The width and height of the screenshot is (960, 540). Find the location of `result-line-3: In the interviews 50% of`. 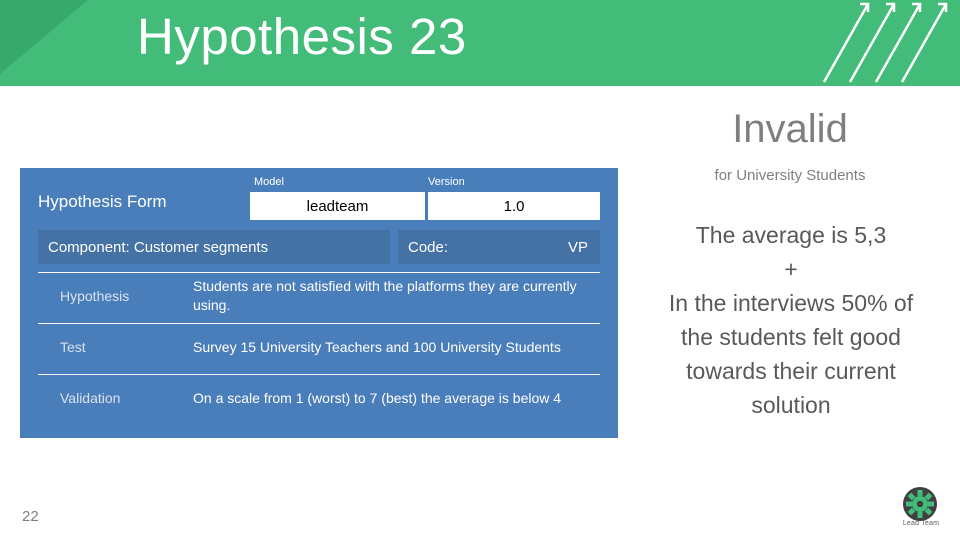

result-line-3: In the interviews 50% of is located at coordinates (791, 303).